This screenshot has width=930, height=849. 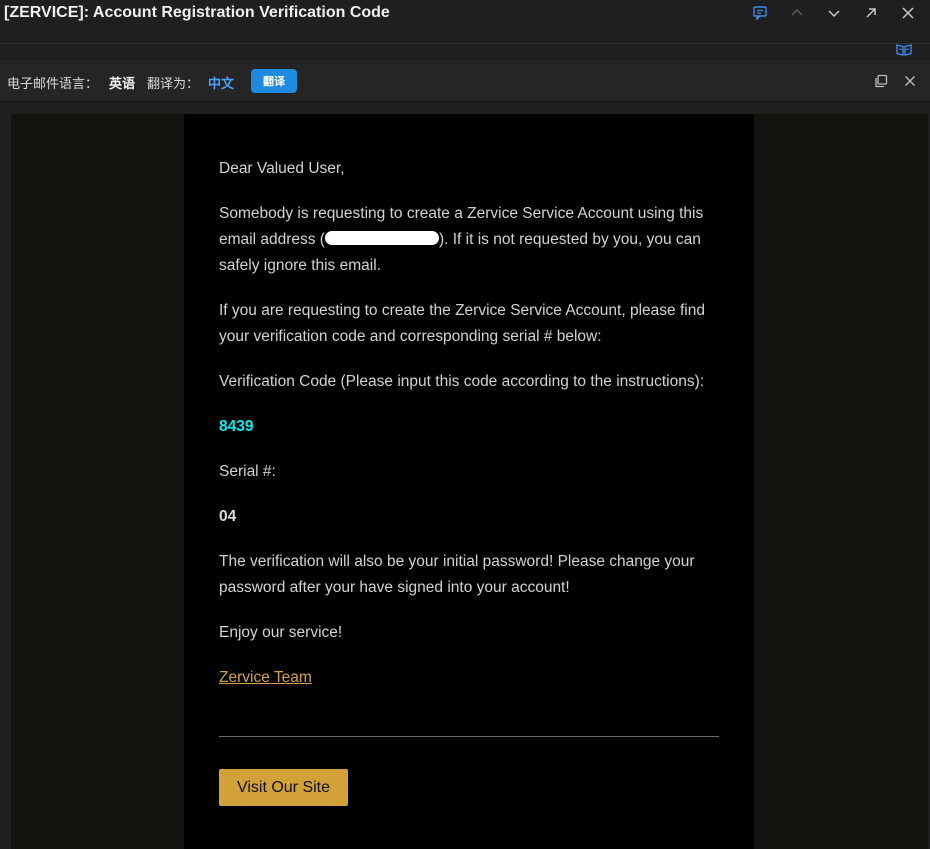 I want to click on divider, so click(x=469, y=736).